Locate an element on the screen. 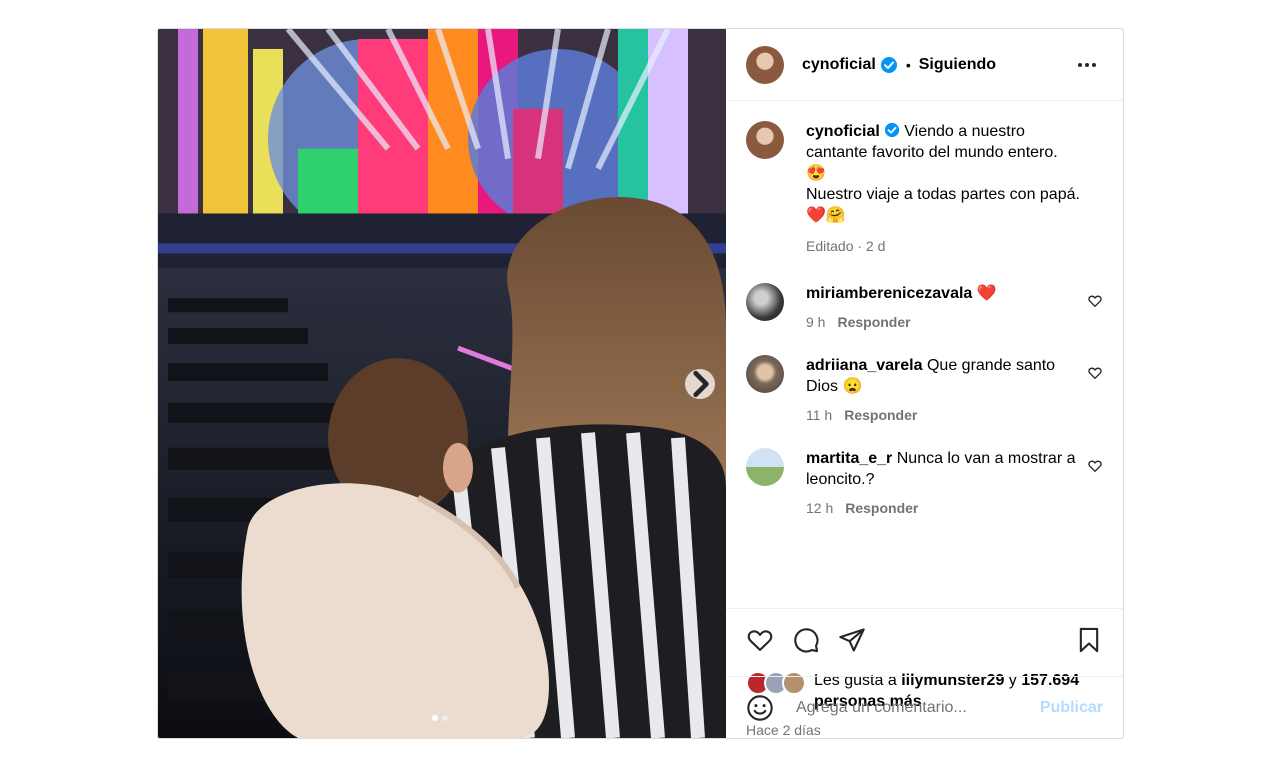 The image size is (1280, 767). bookmark-icon is located at coordinates (1089, 639).